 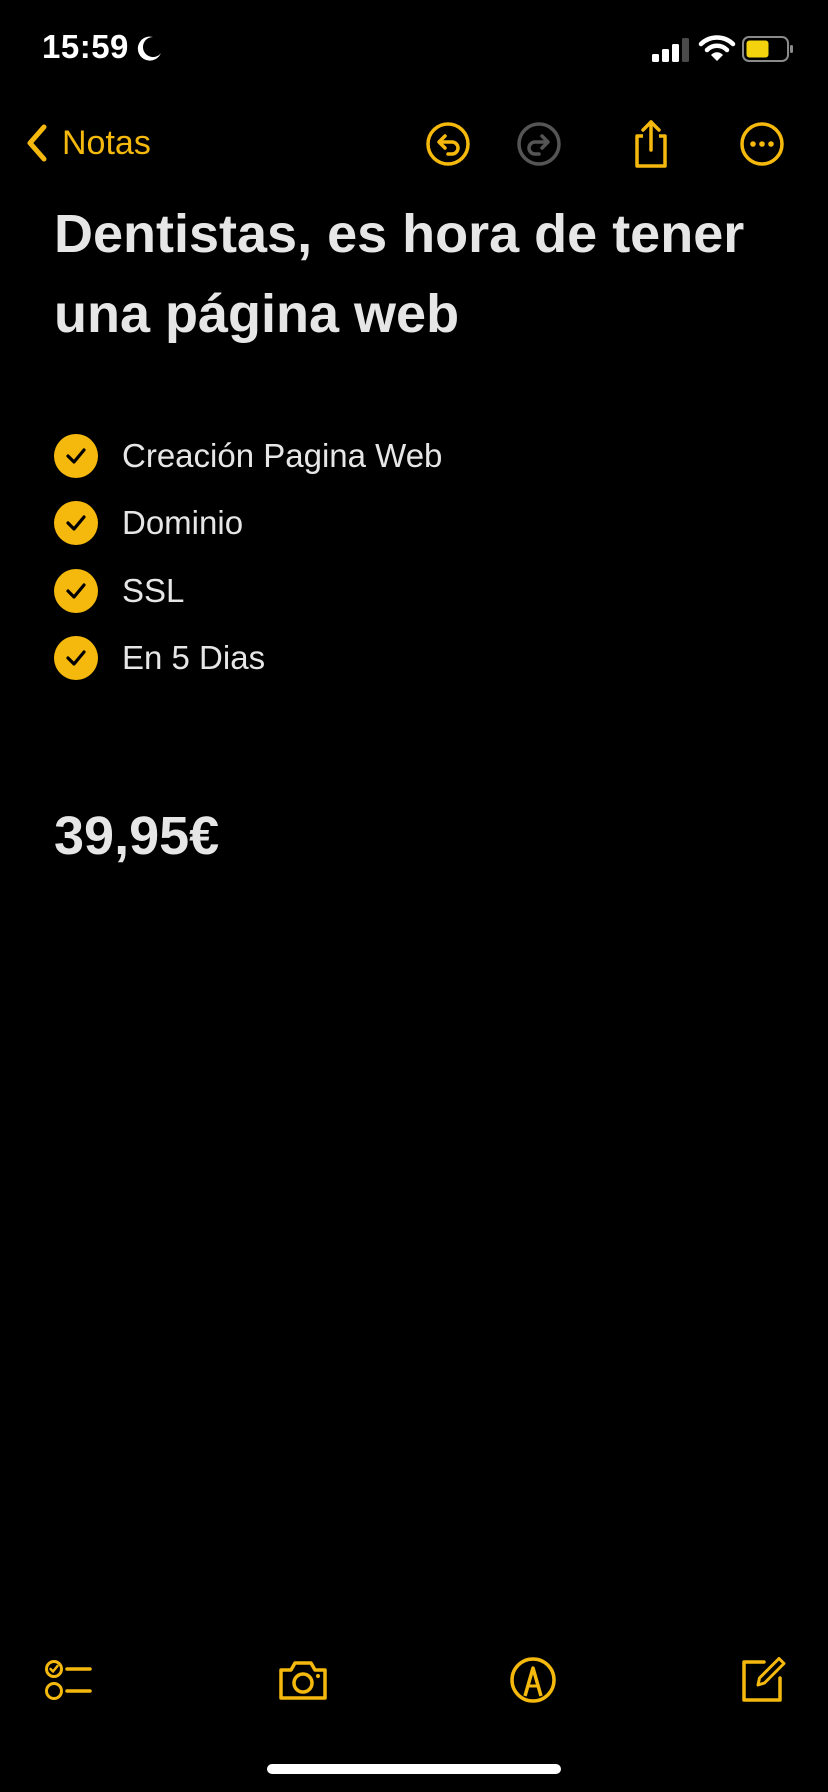 I want to click on moon-icon, so click(x=149, y=48).